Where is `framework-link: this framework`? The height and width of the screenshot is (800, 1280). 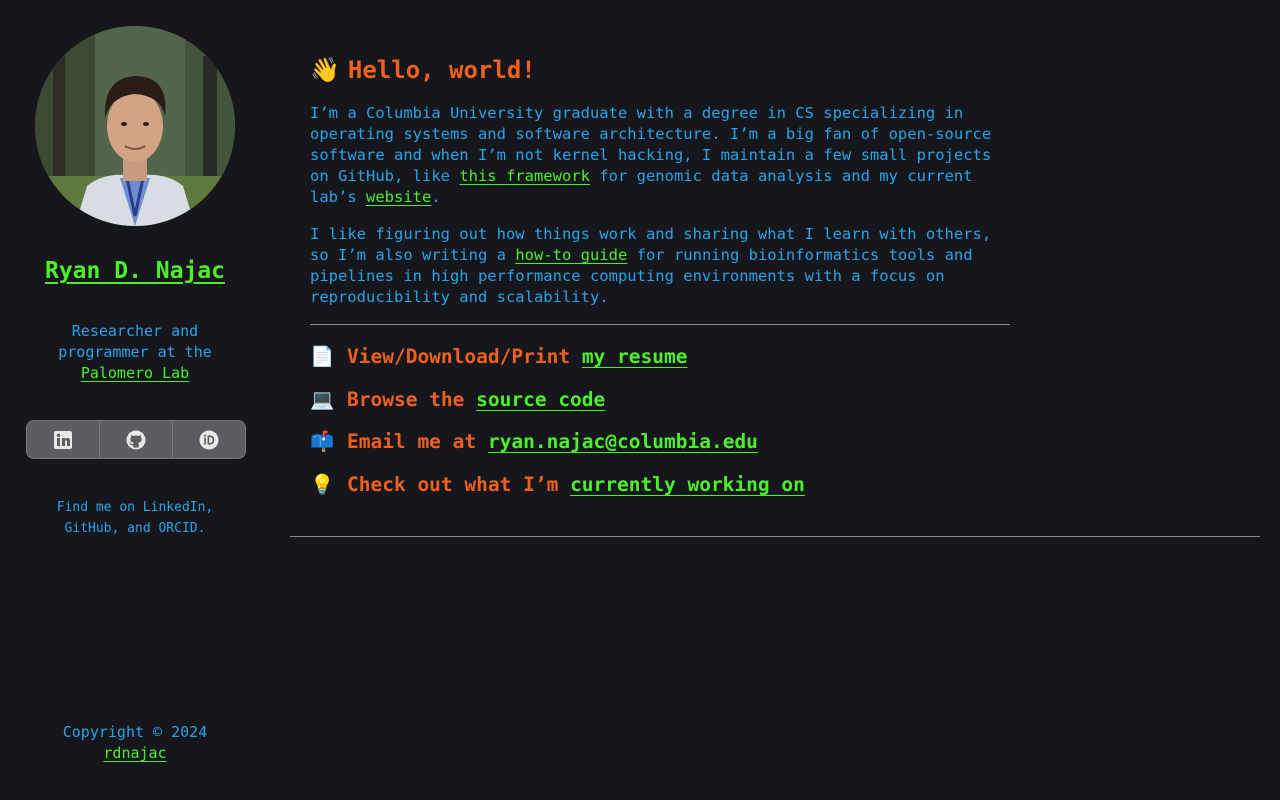 framework-link: this framework is located at coordinates (524, 176).